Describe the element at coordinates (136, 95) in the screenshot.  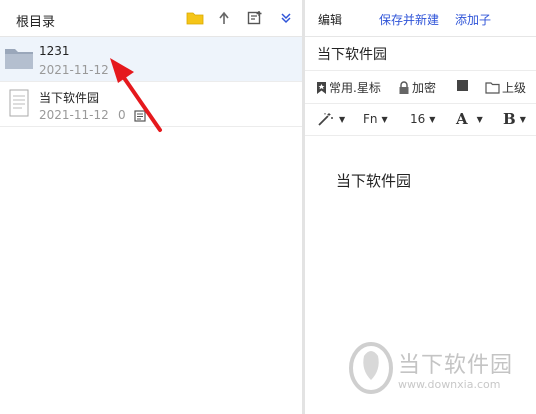
I see `red-arrow-annotation` at that location.